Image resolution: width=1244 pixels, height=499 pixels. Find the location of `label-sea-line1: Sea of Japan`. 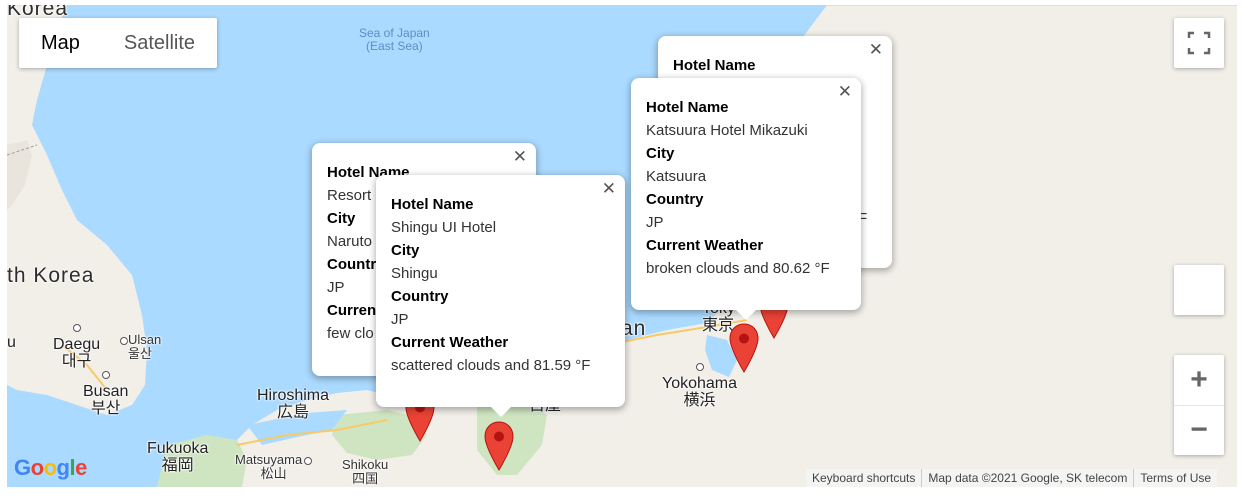

label-sea-line1: Sea of Japan is located at coordinates (394, 33).